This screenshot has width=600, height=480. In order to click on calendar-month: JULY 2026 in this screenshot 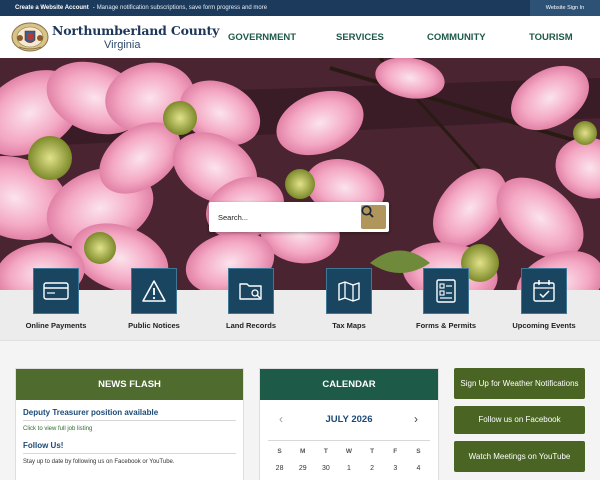, I will do `click(349, 419)`.